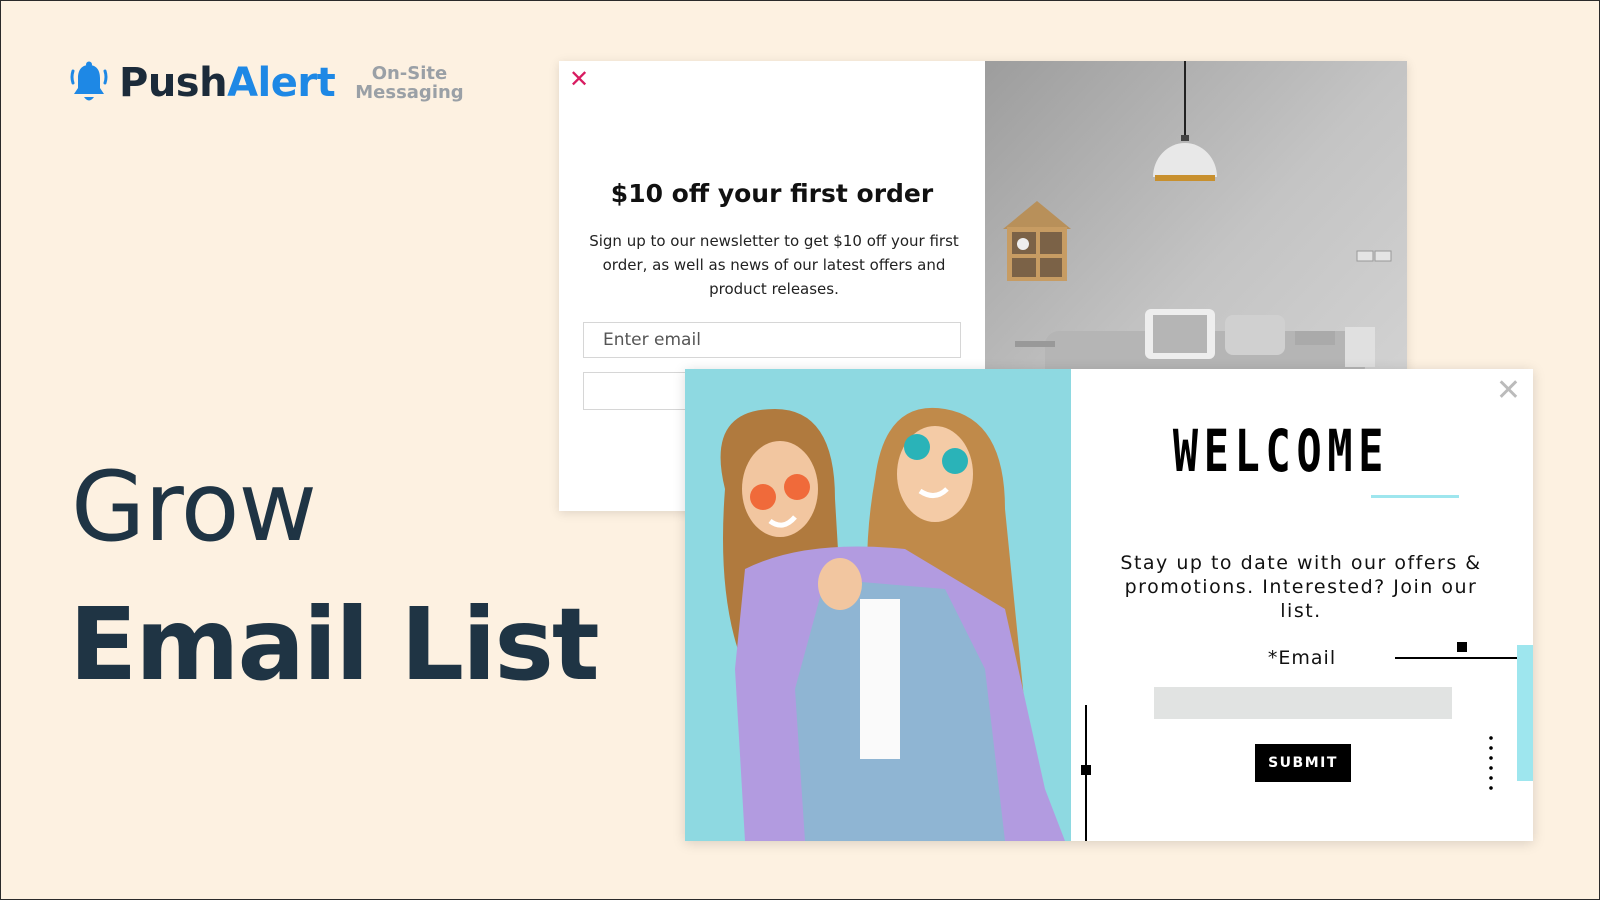 The width and height of the screenshot is (1600, 900). What do you see at coordinates (772, 340) in the screenshot?
I see `email-input: Enter email` at bounding box center [772, 340].